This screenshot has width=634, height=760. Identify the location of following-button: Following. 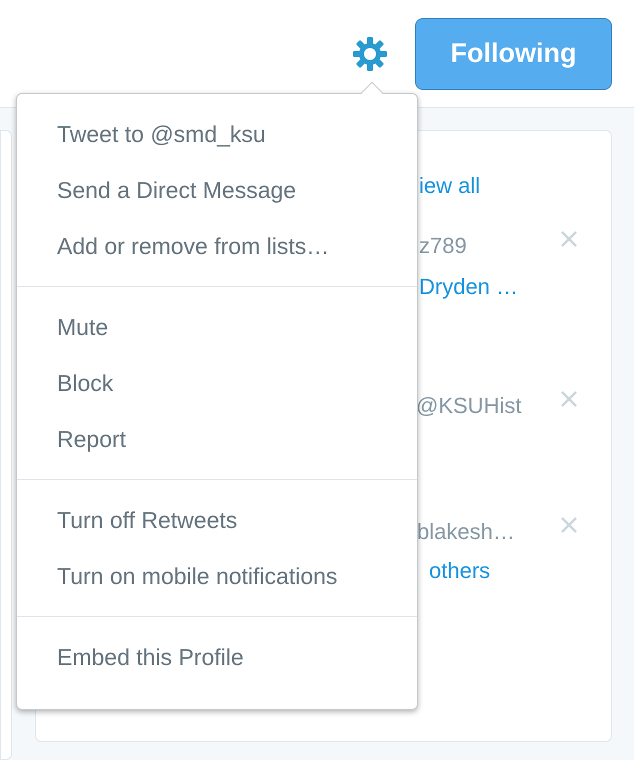
(513, 54).